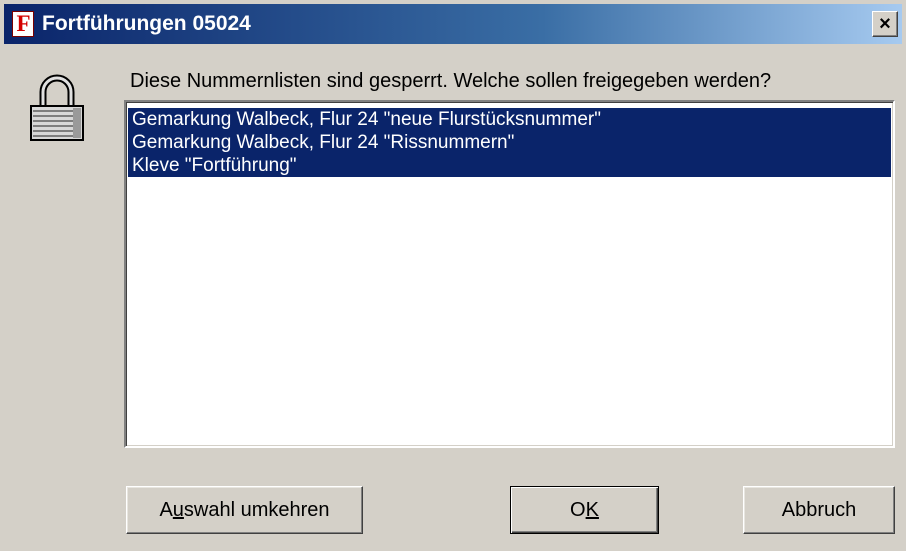 The width and height of the screenshot is (906, 551). What do you see at coordinates (509, 165) in the screenshot?
I see `list-item: Kleve "Fortführung"` at bounding box center [509, 165].